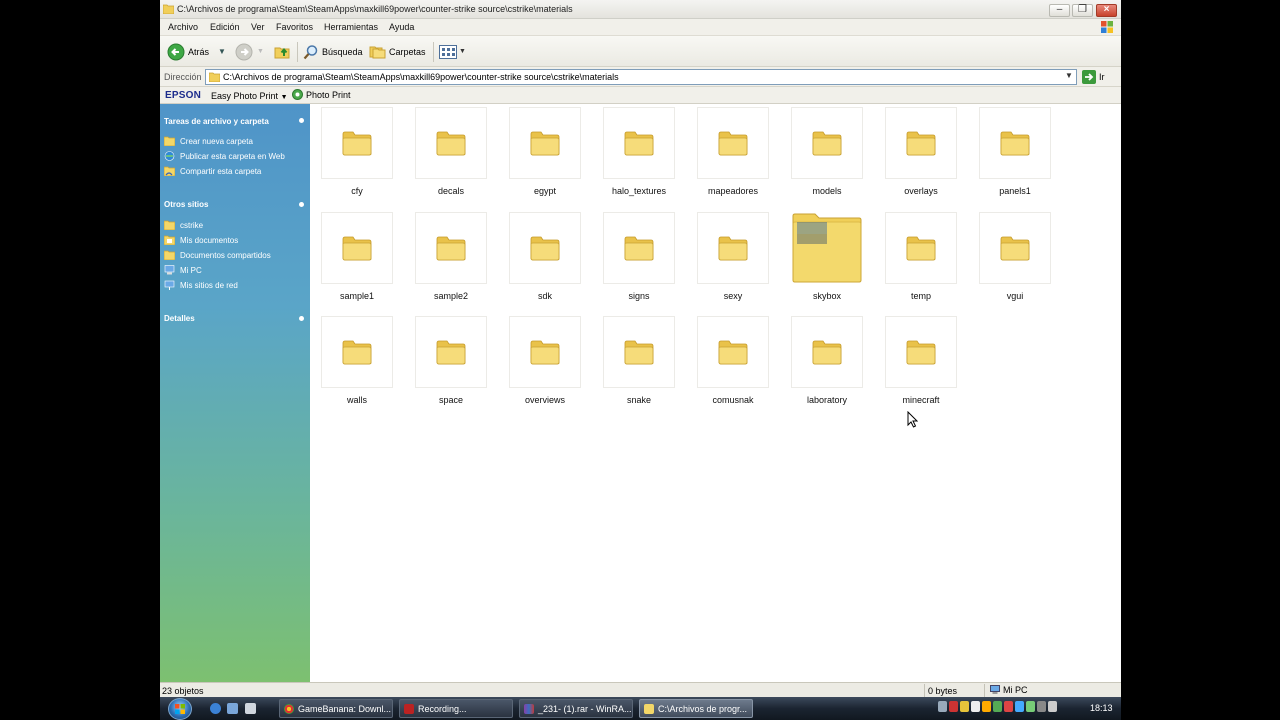 This screenshot has height=720, width=1280. What do you see at coordinates (1059, 10) in the screenshot?
I see `minimize-button: –` at bounding box center [1059, 10].